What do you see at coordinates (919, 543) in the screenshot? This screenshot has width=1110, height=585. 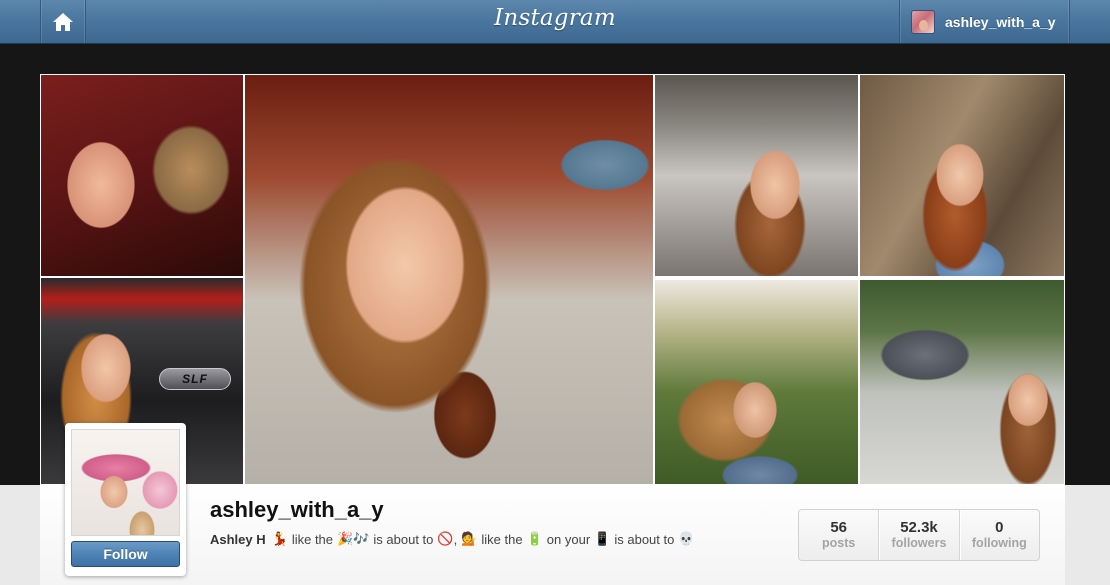 I see `stat-label: followers` at bounding box center [919, 543].